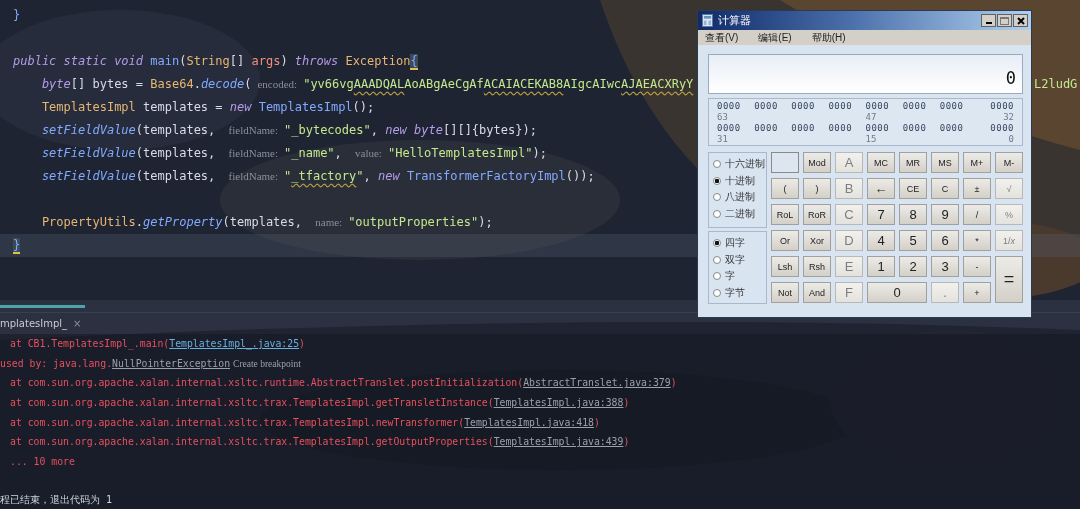 This screenshot has height=509, width=1080. Describe the element at coordinates (171, 363) in the screenshot. I see `source-link: NullPointerException` at that location.